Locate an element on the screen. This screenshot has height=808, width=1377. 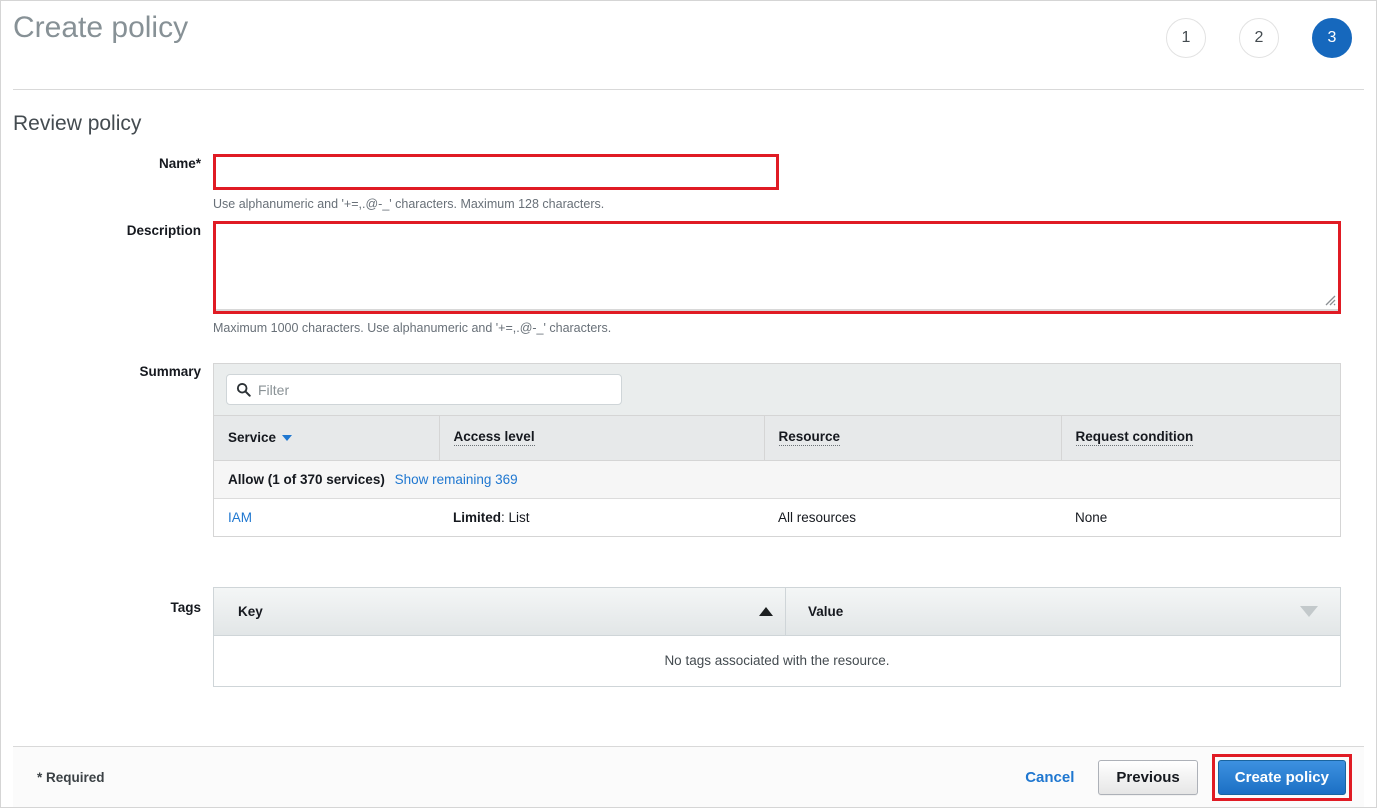
page-footer: * Required Cancel Previous Create policy is located at coordinates (688, 776).